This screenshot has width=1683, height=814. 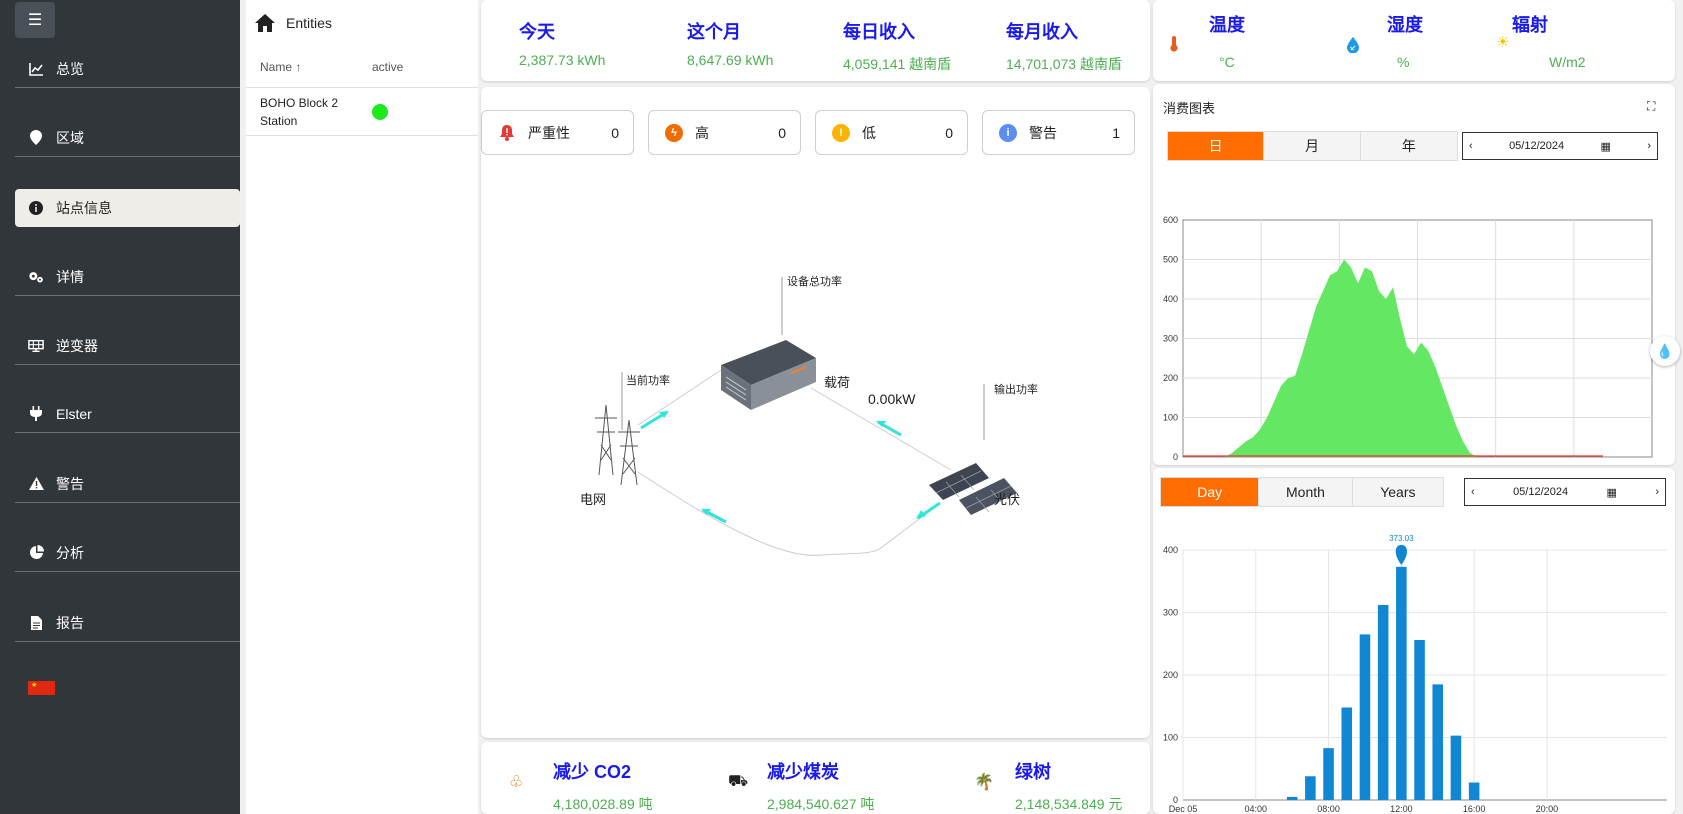 What do you see at coordinates (387, 67) in the screenshot?
I see `column-header-active: active` at bounding box center [387, 67].